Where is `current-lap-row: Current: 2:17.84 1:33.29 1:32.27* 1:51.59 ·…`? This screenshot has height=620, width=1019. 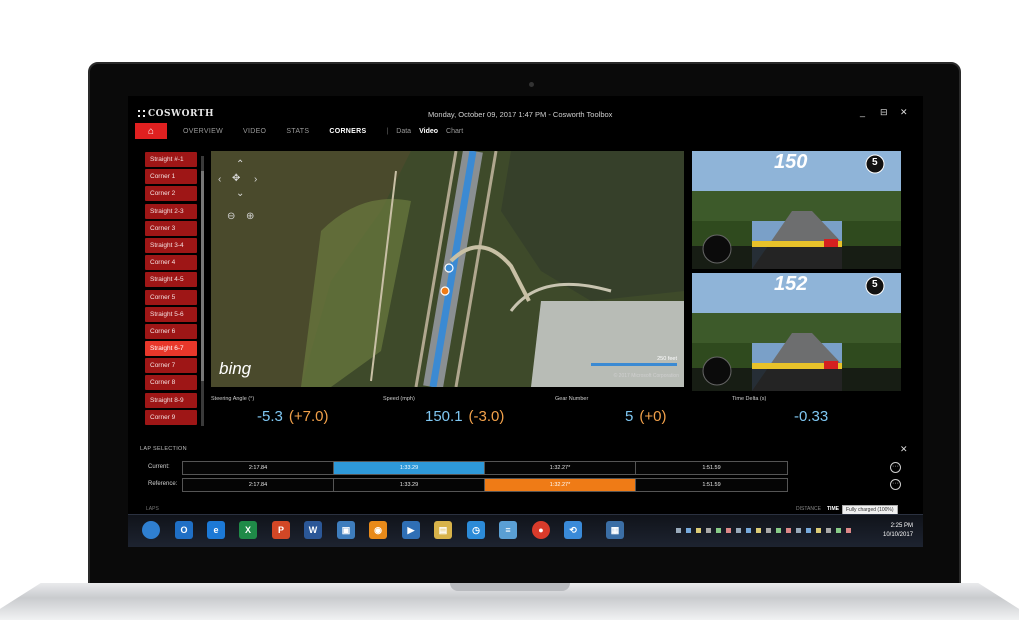 current-lap-row: Current: 2:17.84 1:33.29 1:32.27* 1:51.59 ·… is located at coordinates (525, 468).